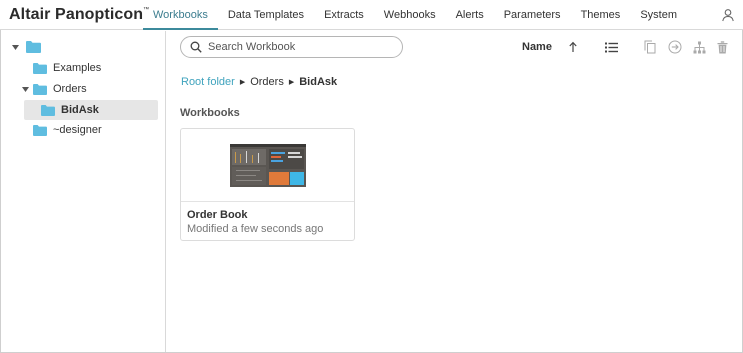  I want to click on tree-item-label: Orders, so click(70, 89).